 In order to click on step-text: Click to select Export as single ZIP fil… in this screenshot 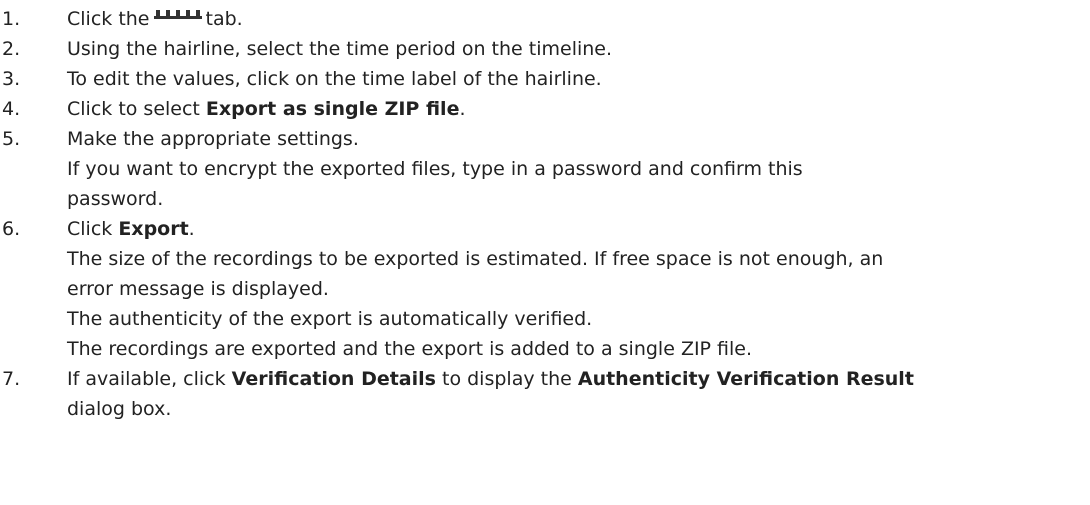, I will do `click(578, 109)`.